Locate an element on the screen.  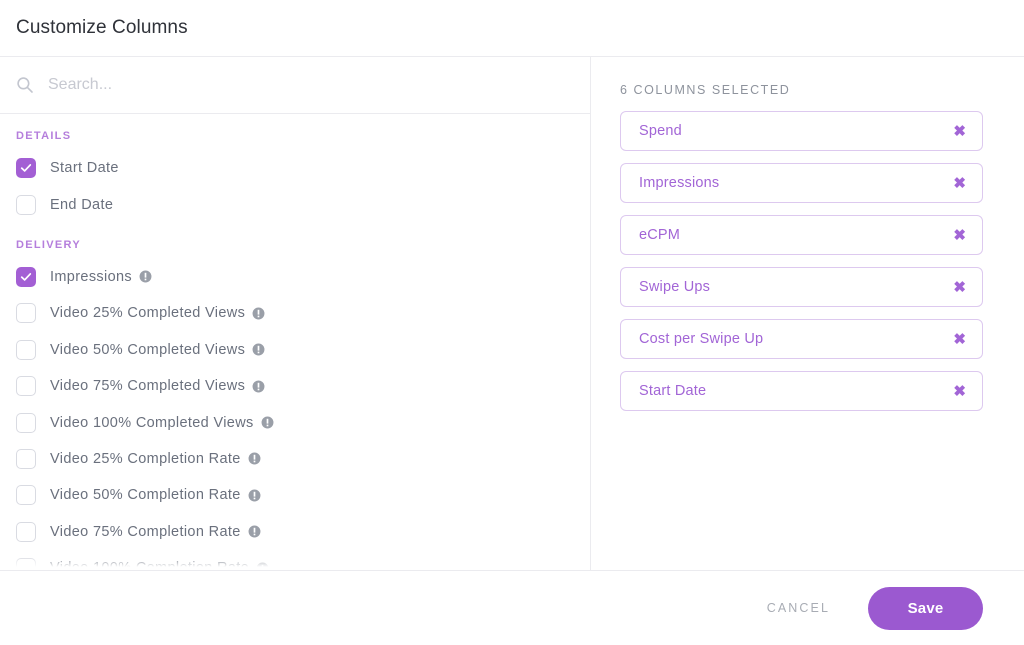
cancel-button: CANCEL is located at coordinates (798, 608).